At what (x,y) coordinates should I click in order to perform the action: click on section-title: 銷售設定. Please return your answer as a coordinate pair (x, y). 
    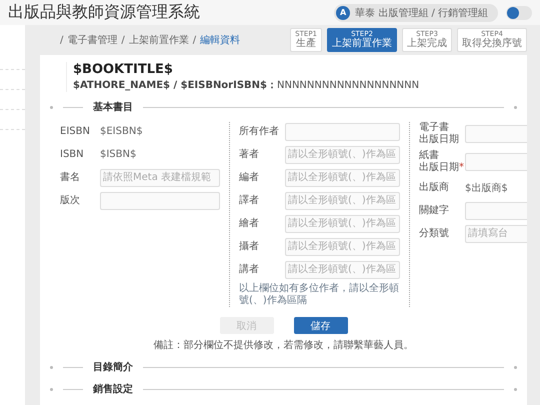
    Looking at the image, I should click on (113, 389).